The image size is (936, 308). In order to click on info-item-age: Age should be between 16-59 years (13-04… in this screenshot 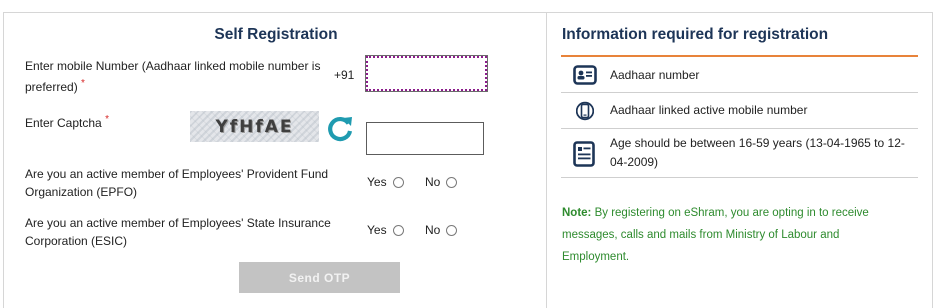, I will do `click(739, 153)`.